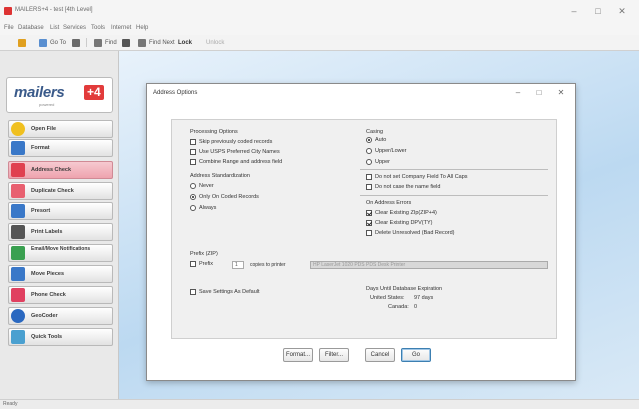  I want to click on menu-services: Services, so click(74, 28).